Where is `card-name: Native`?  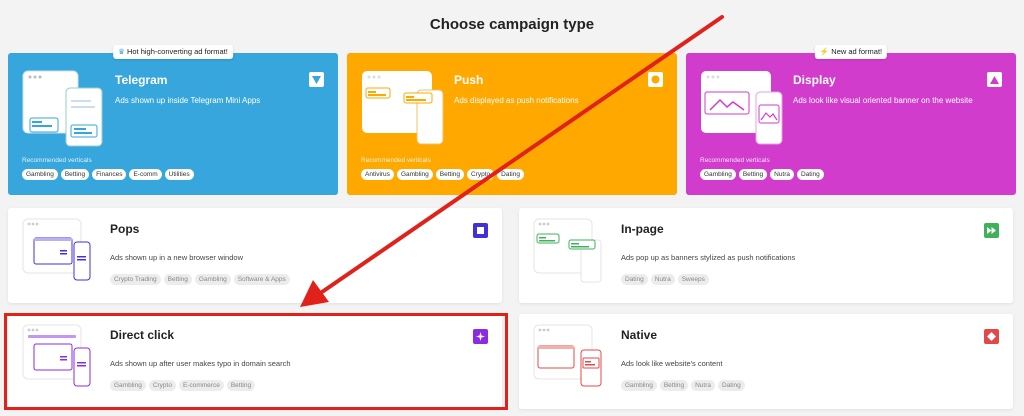 card-name: Native is located at coordinates (639, 335).